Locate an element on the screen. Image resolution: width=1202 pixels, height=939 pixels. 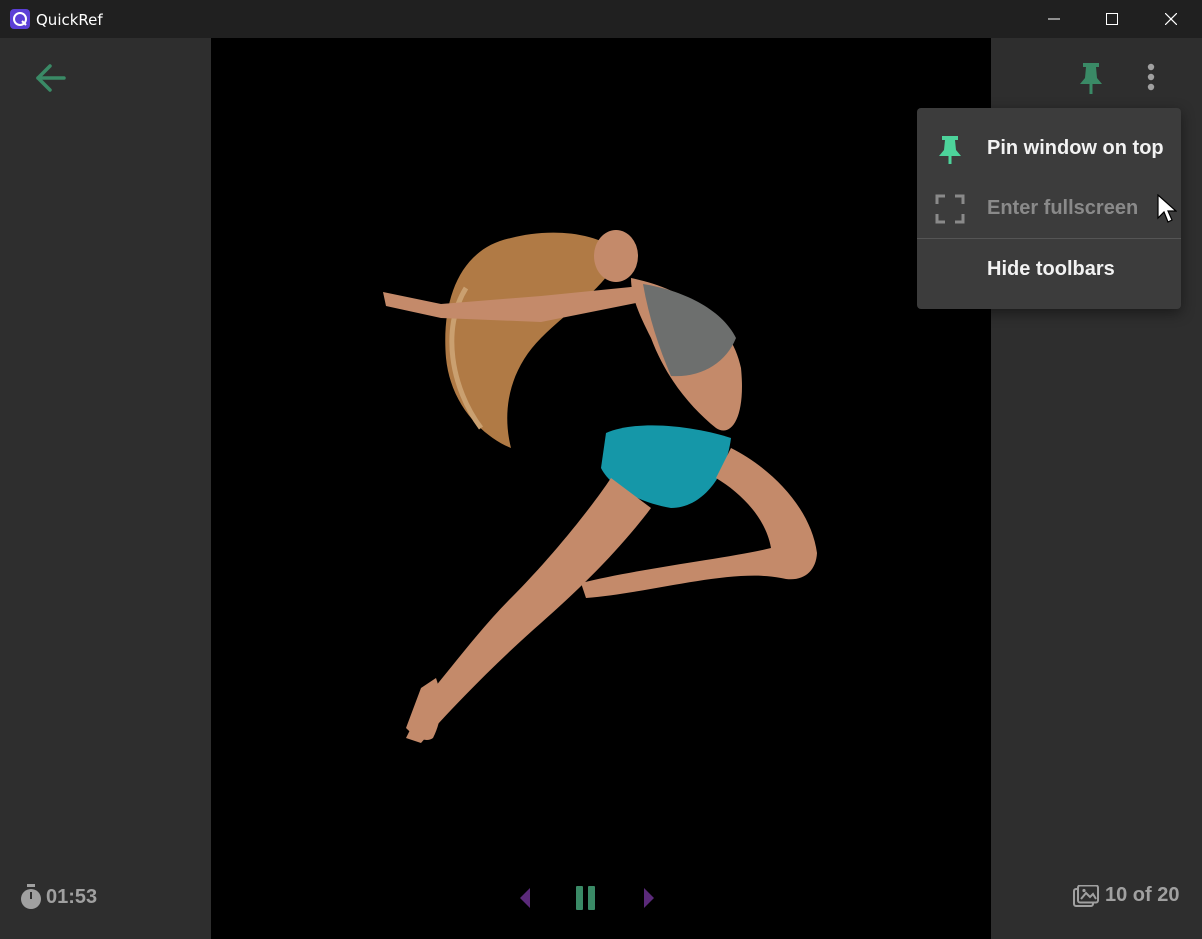
app-title: QuickRef is located at coordinates (69, 20).